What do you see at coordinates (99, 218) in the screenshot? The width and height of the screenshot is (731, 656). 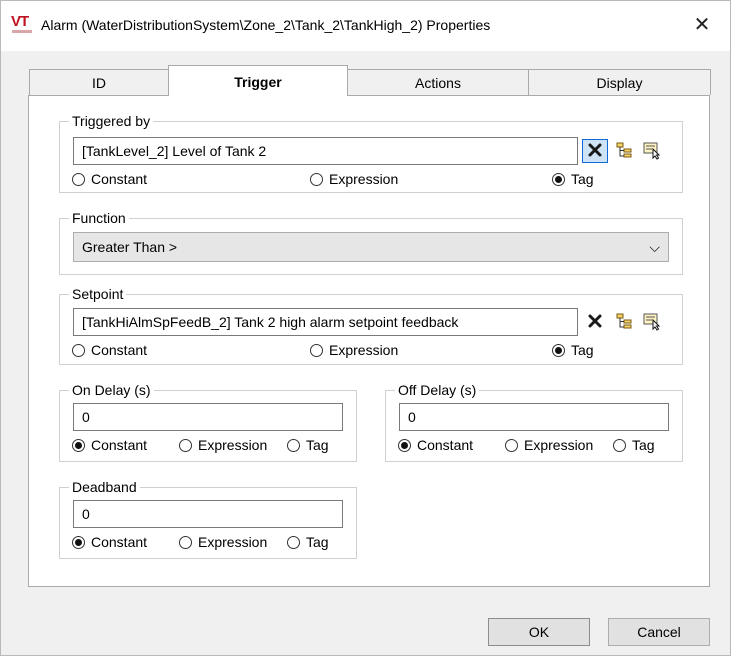 I see `function-legend: Function` at bounding box center [99, 218].